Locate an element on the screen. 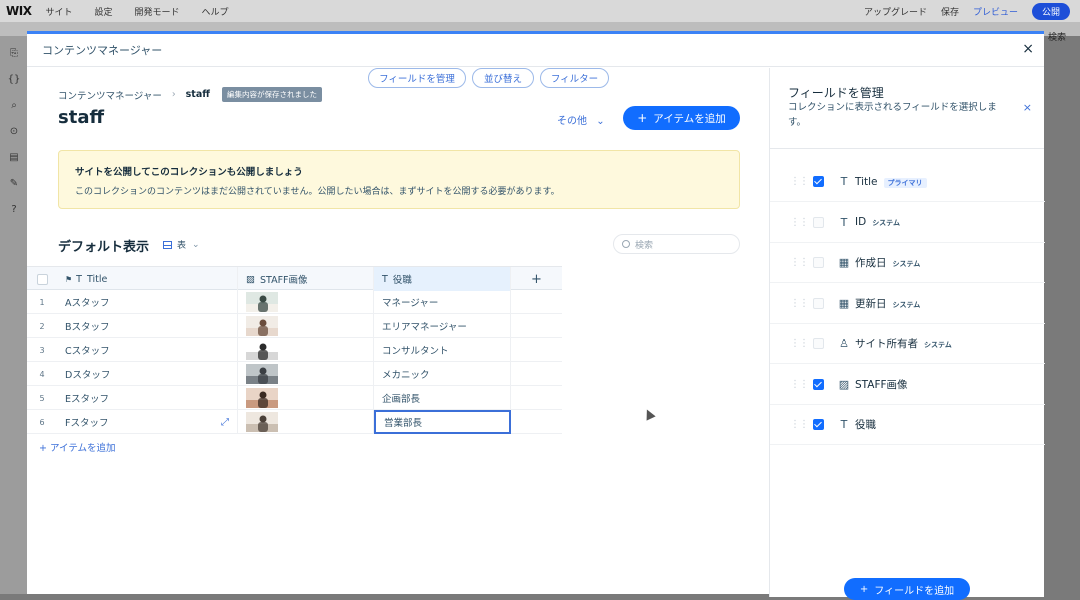 This screenshot has width=1080, height=600. add-column-button: + is located at coordinates (536, 279).